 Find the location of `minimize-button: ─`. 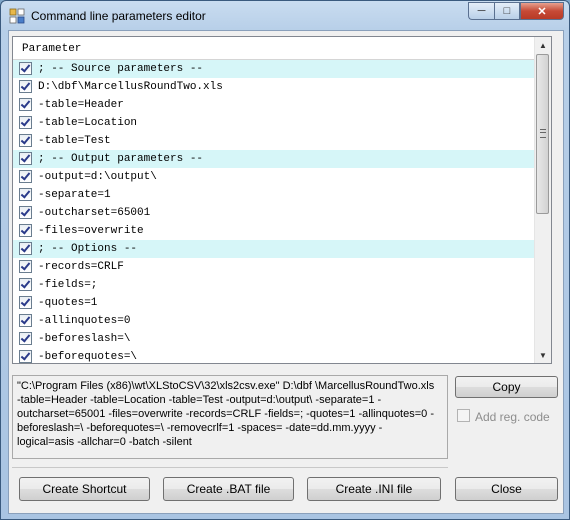

minimize-button: ─ is located at coordinates (481, 11).